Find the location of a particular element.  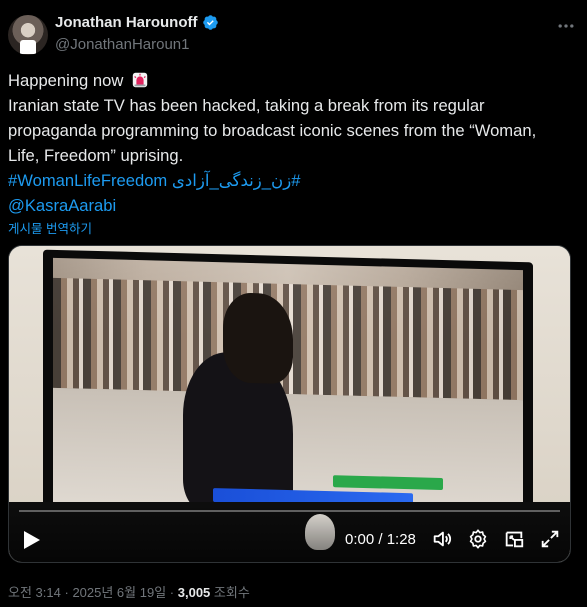

tweet-date: 2025년 6월 19일 is located at coordinates (119, 592).